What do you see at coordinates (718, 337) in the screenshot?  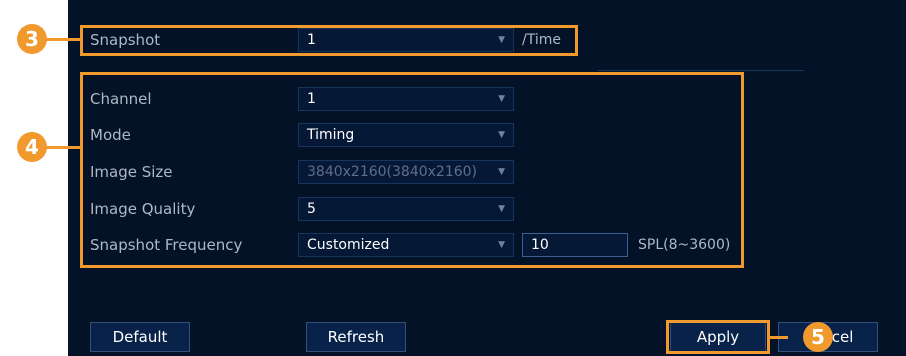 I see `highlight-box-apply` at bounding box center [718, 337].